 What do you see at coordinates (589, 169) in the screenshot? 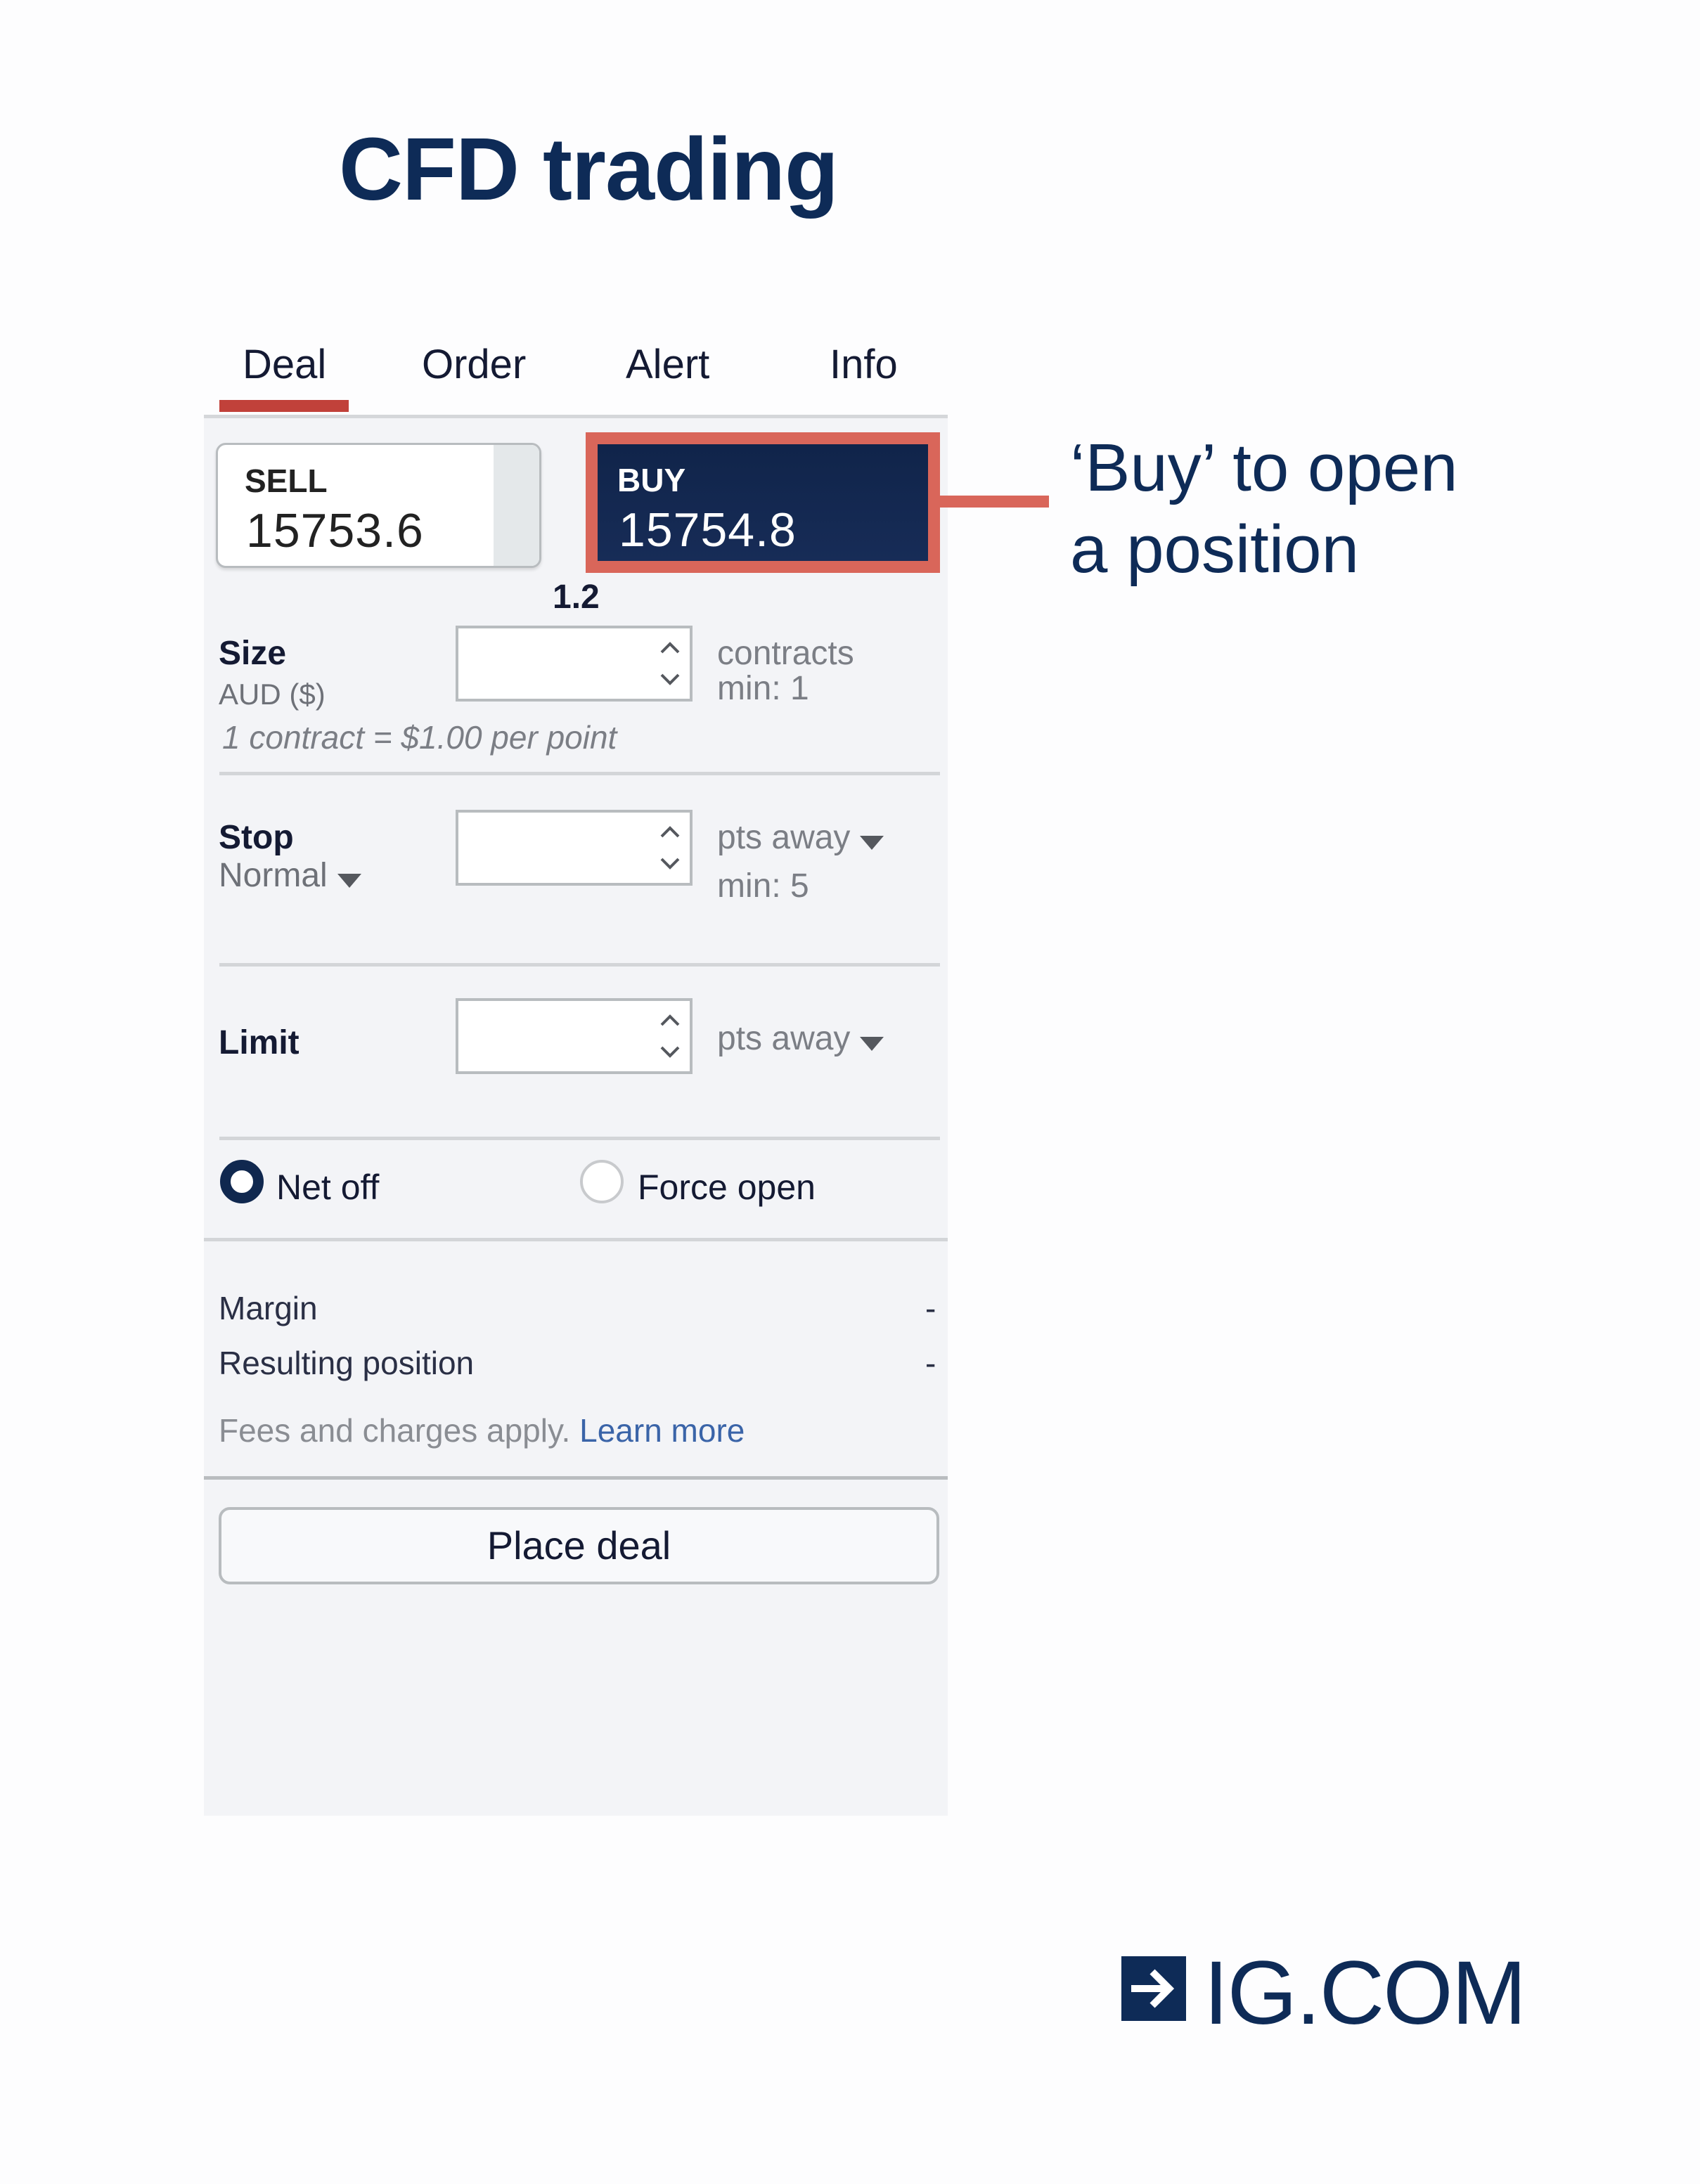
I see `page-title: CFD trading` at bounding box center [589, 169].